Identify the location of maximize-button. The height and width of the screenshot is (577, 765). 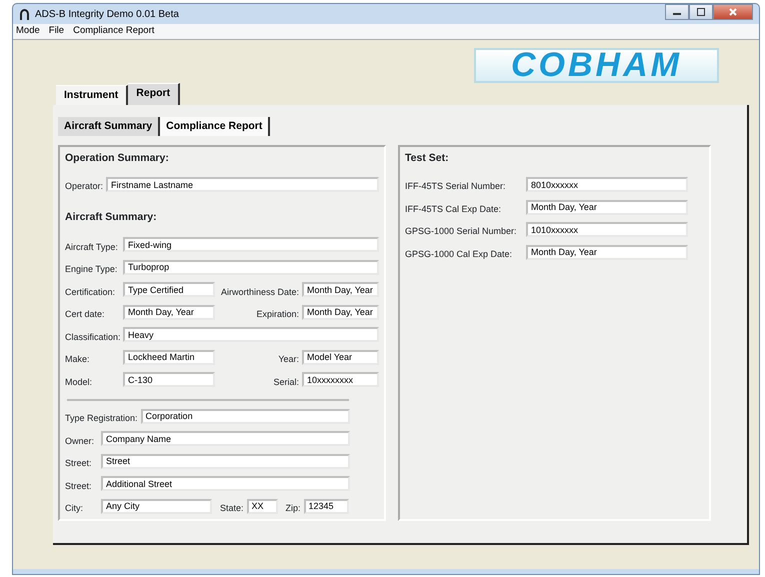
(701, 12).